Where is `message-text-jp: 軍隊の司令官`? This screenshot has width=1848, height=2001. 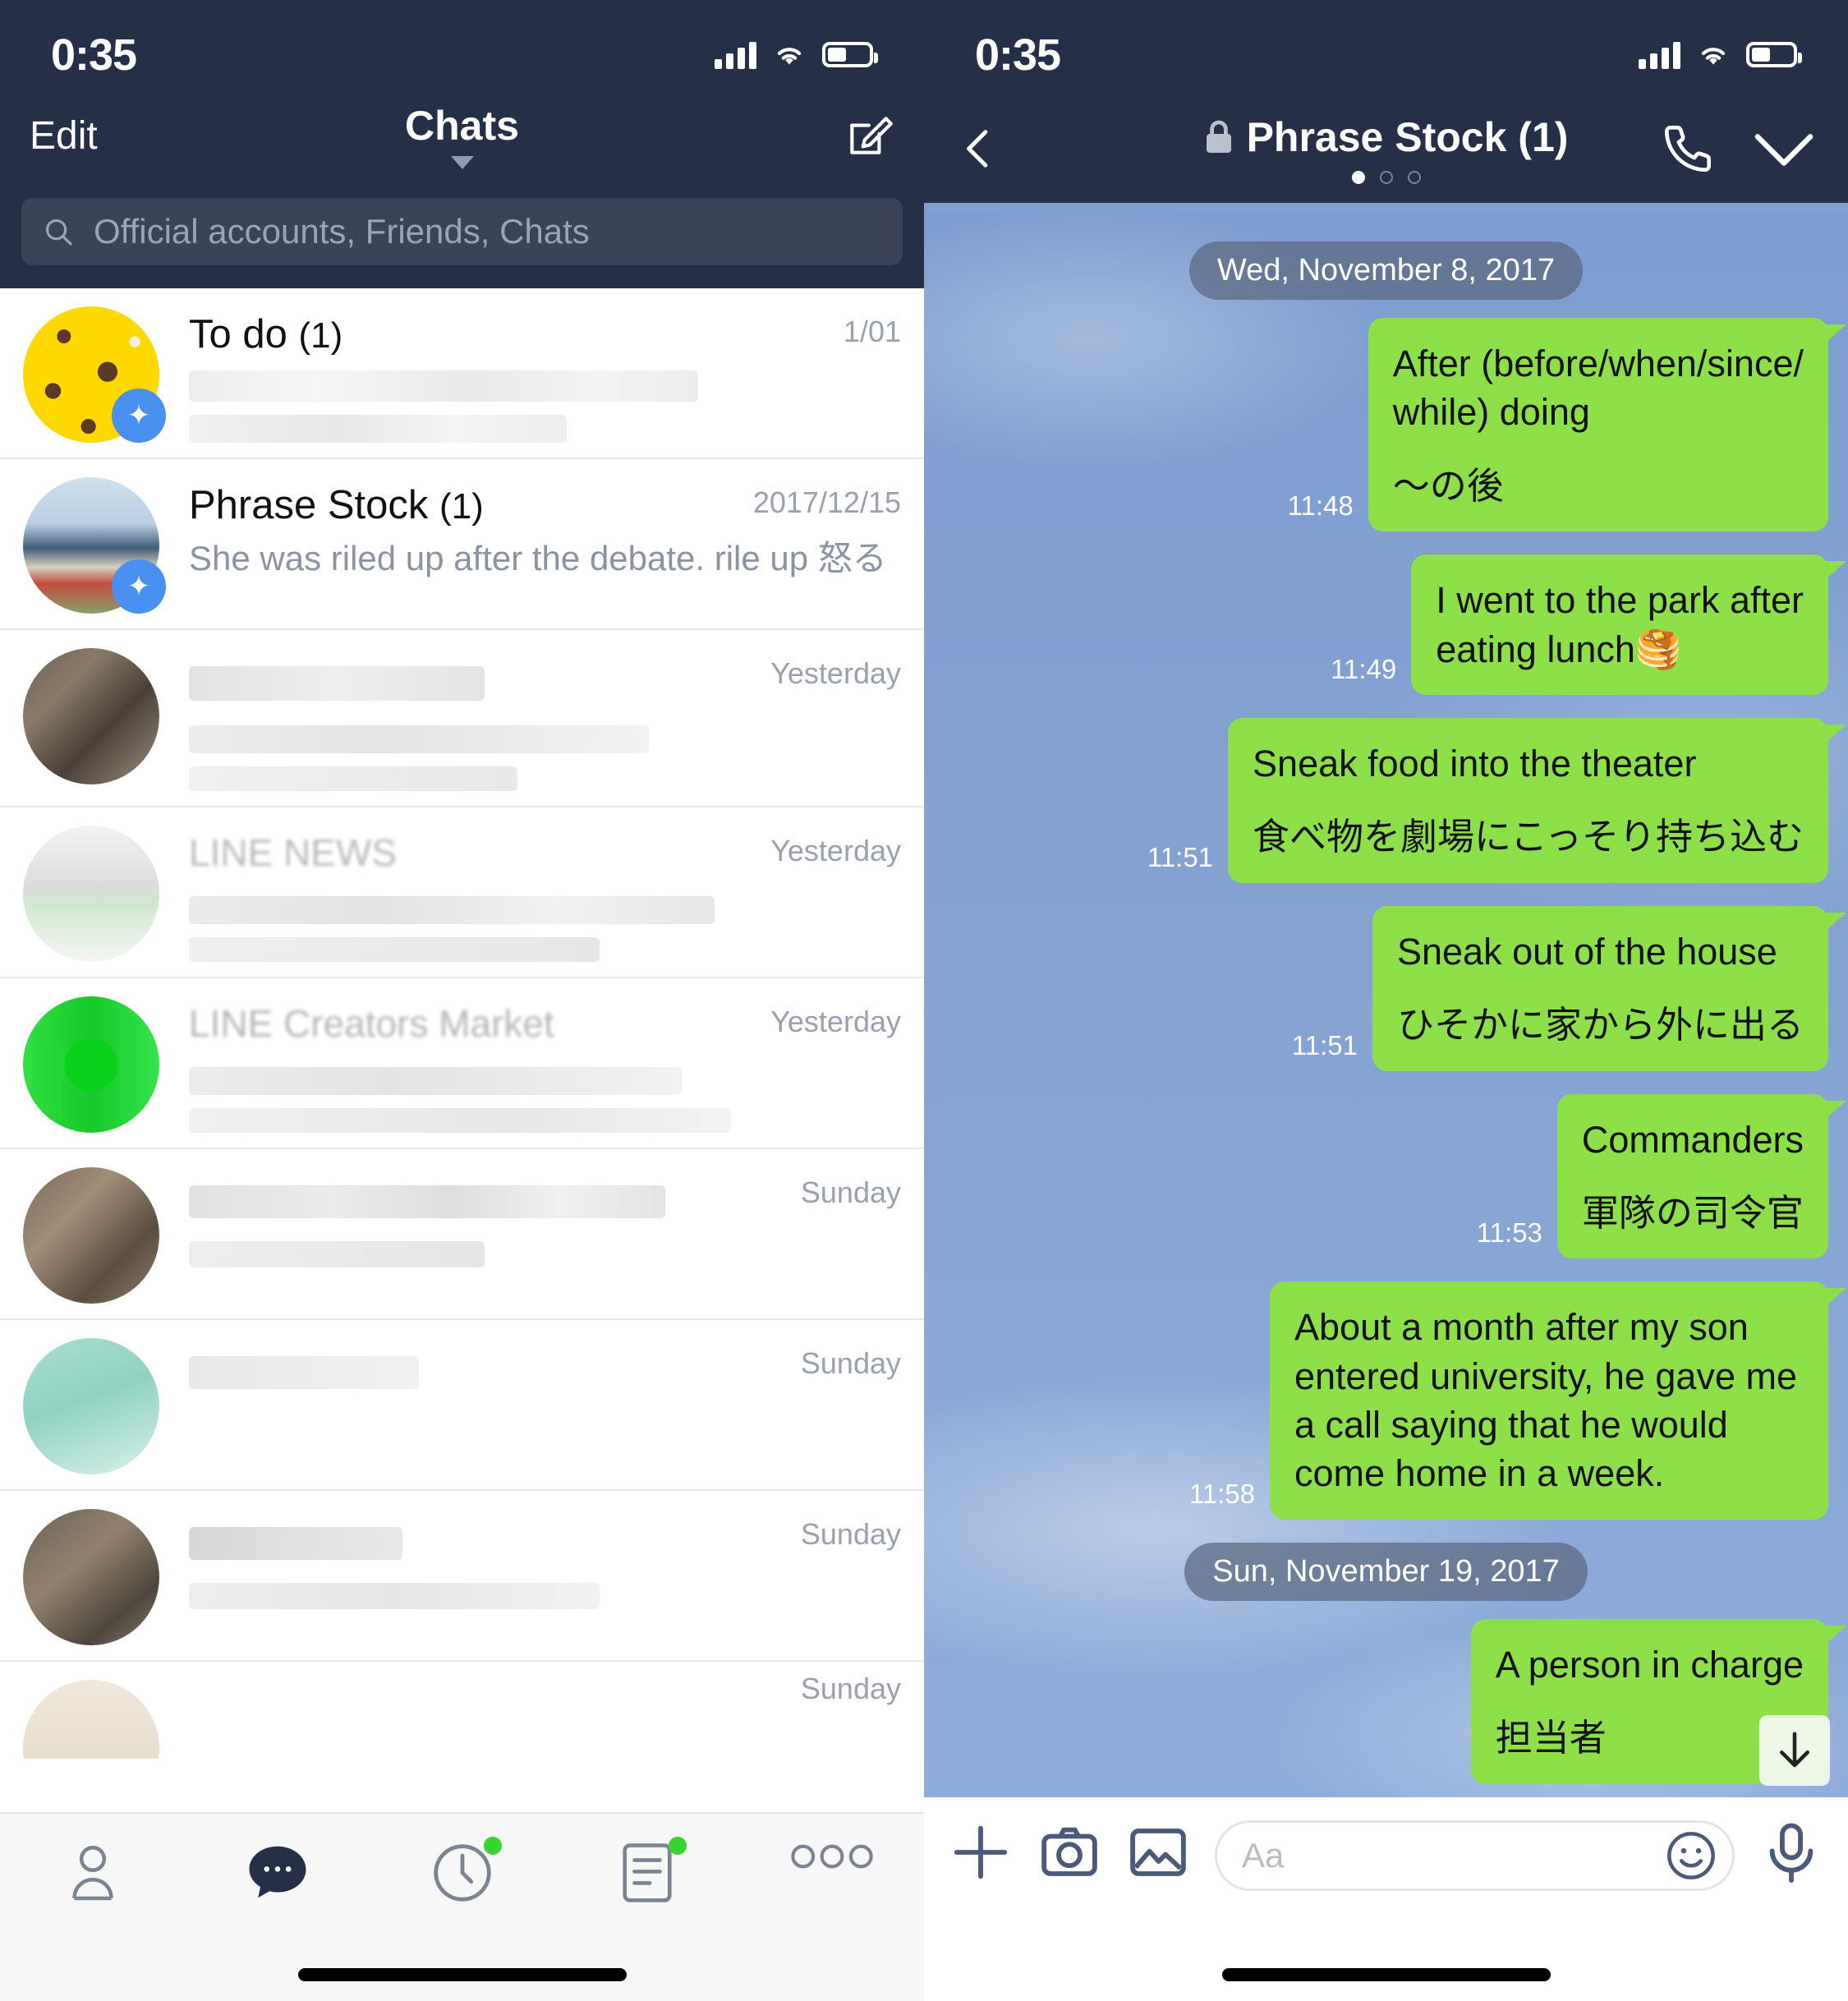 message-text-jp: 軍隊の司令官 is located at coordinates (1692, 1212).